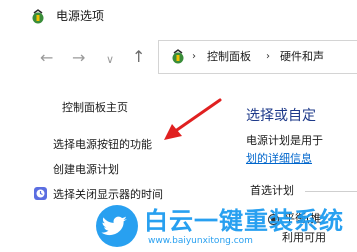  What do you see at coordinates (284, 140) in the screenshot?
I see `page-description: 电源计划是用于` at bounding box center [284, 140].